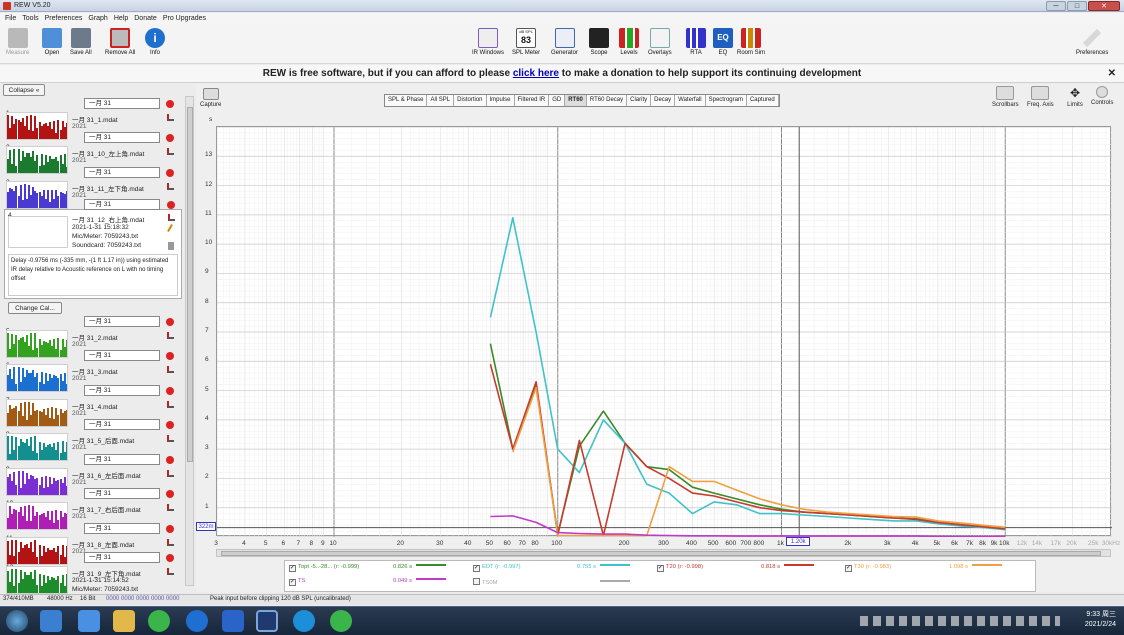 The height and width of the screenshot is (635, 1124). I want to click on menu-graph: Graph, so click(97, 18).